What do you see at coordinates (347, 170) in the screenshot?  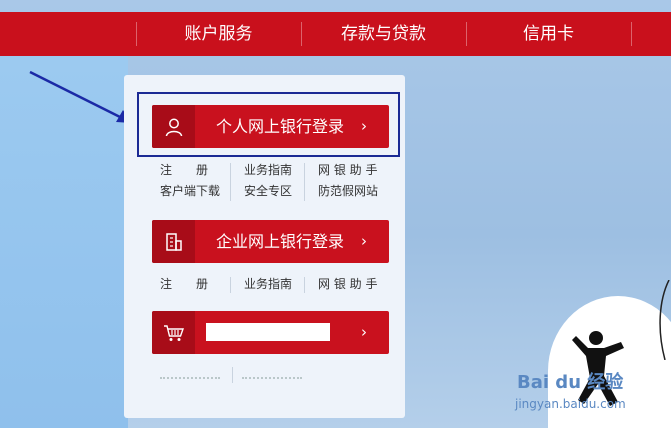 I see `personal-assistant-link: 网 银 助 手` at bounding box center [347, 170].